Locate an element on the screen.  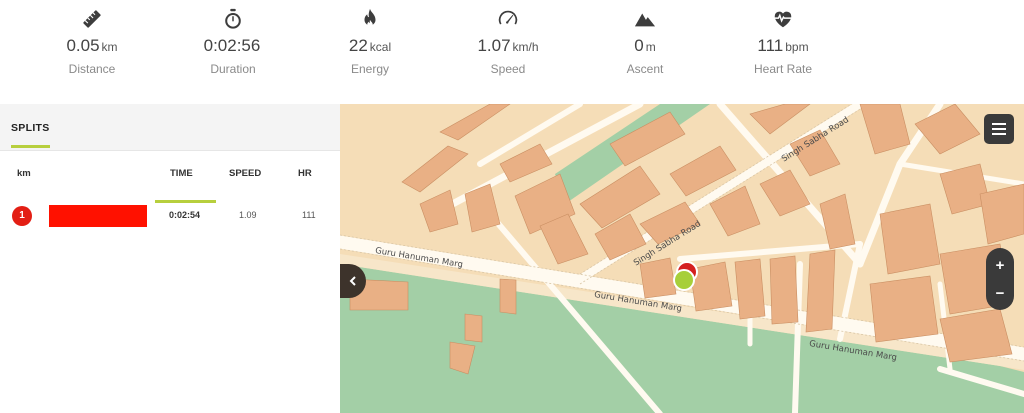
stat-label: Energy is located at coordinates (370, 69).